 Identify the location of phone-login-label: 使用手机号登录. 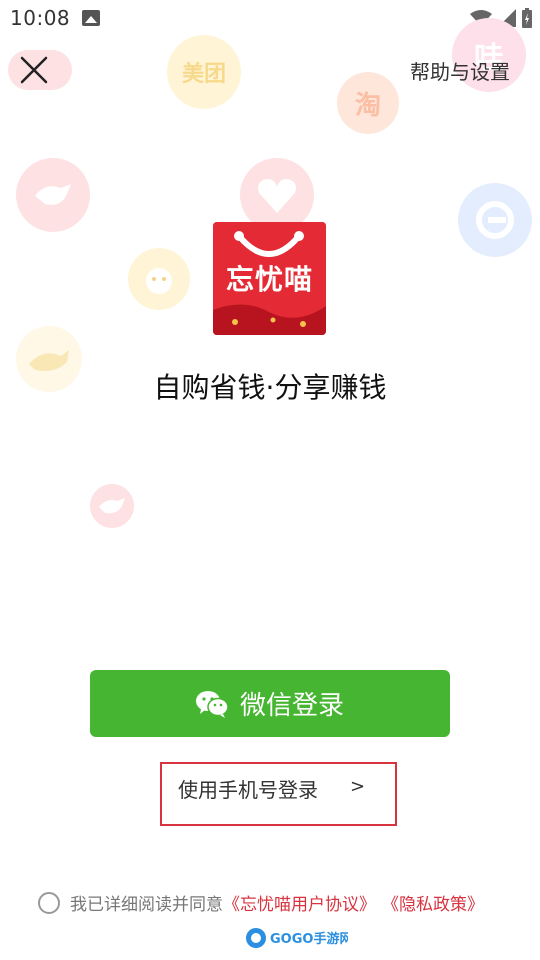
(248, 790).